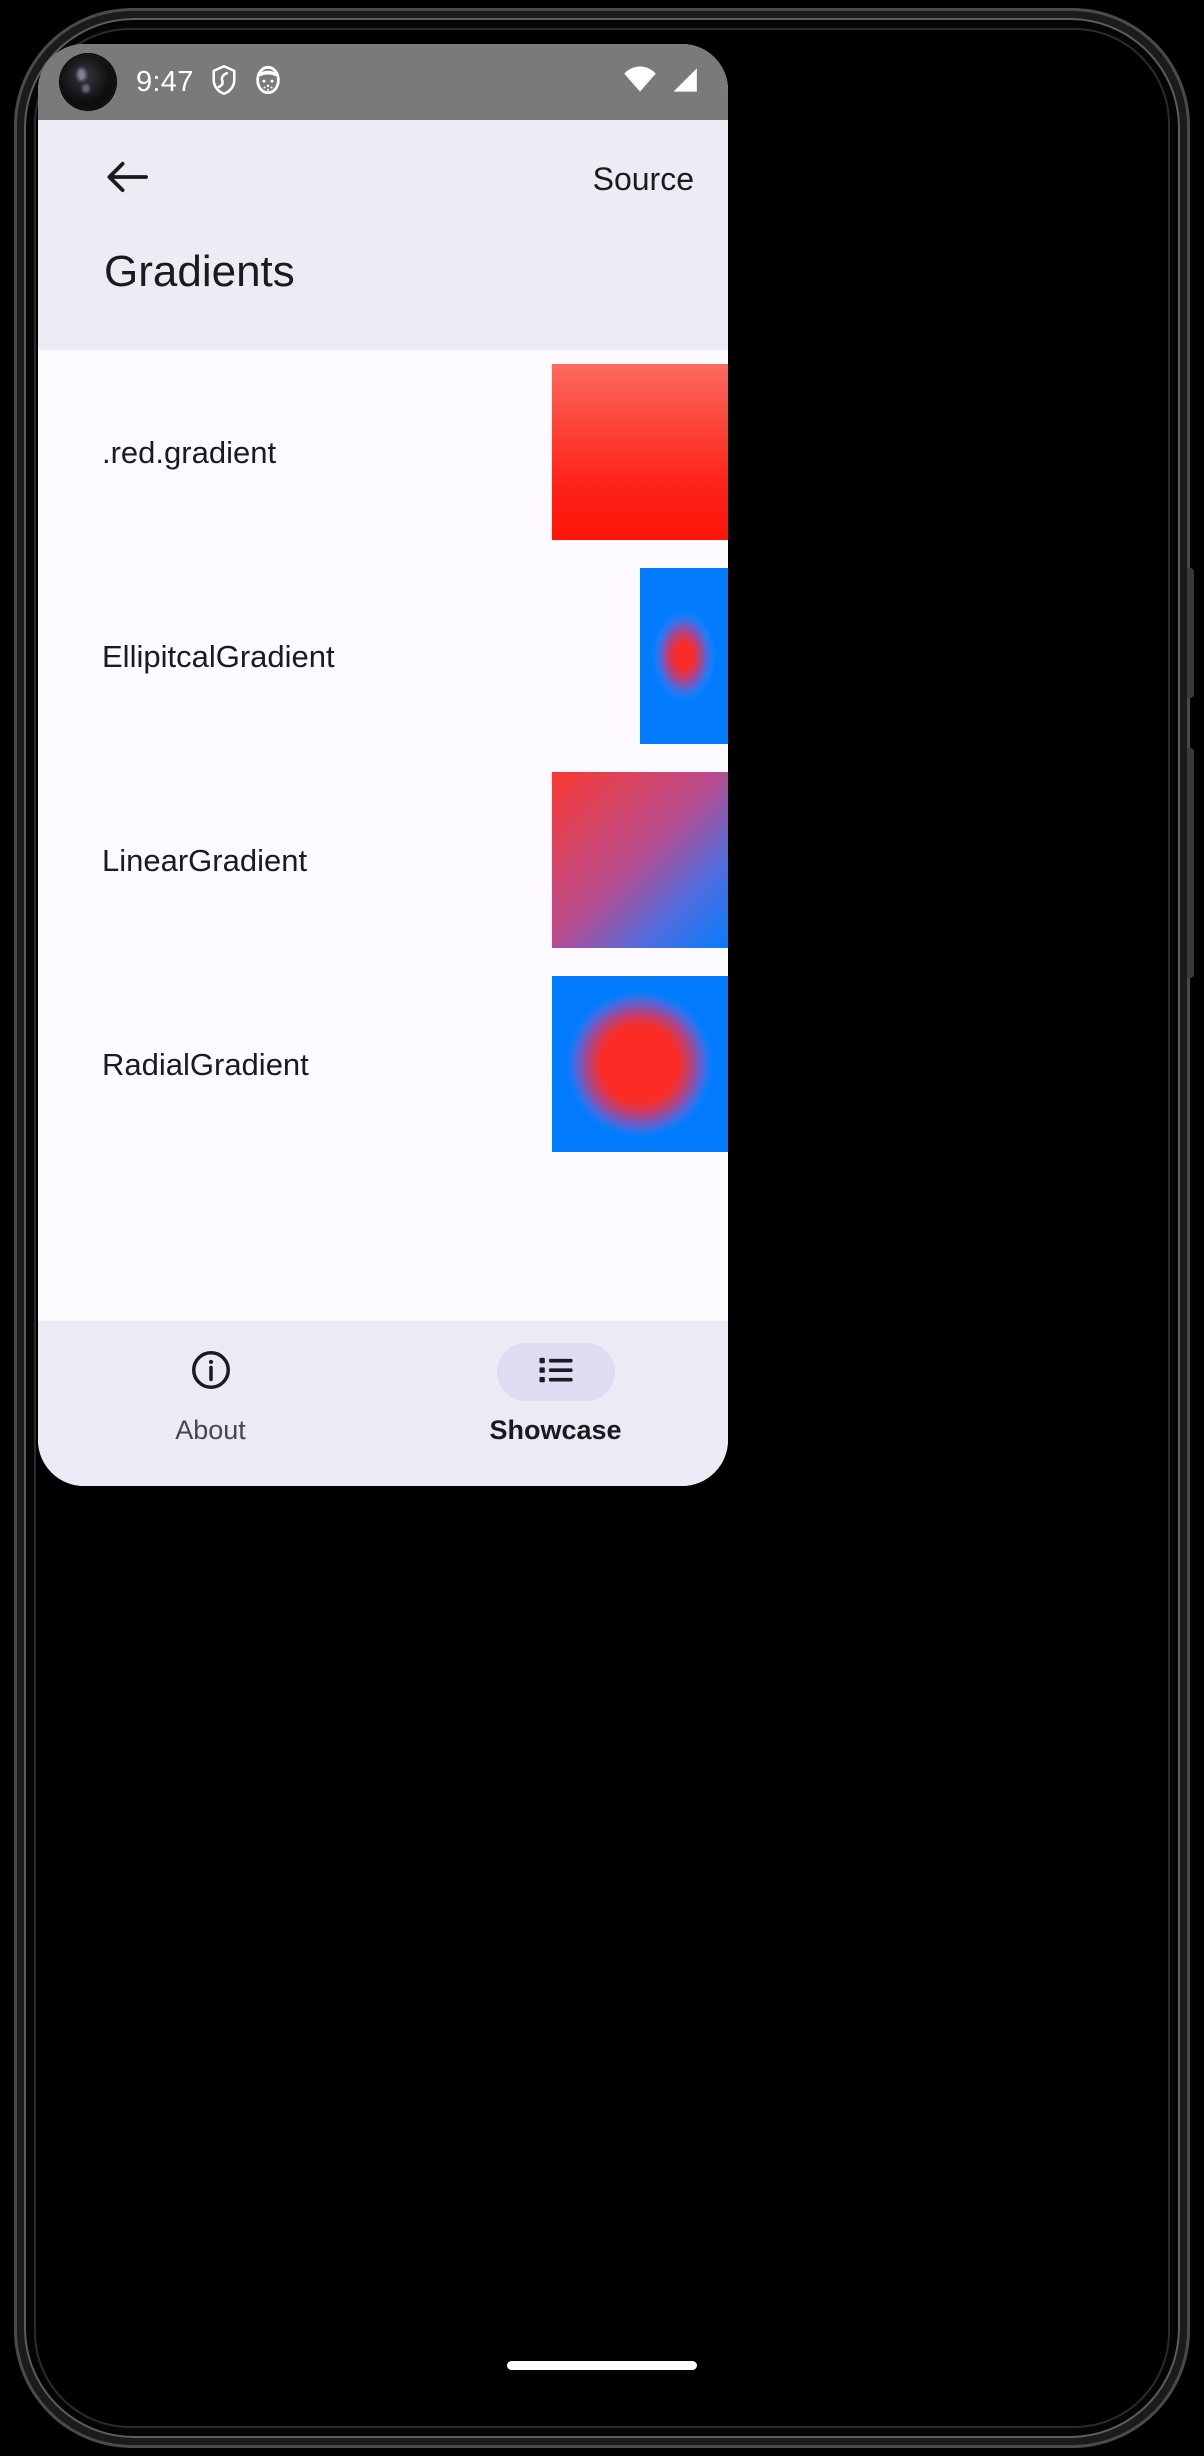  Describe the element at coordinates (1190, 863) in the screenshot. I see `volume-button` at that location.